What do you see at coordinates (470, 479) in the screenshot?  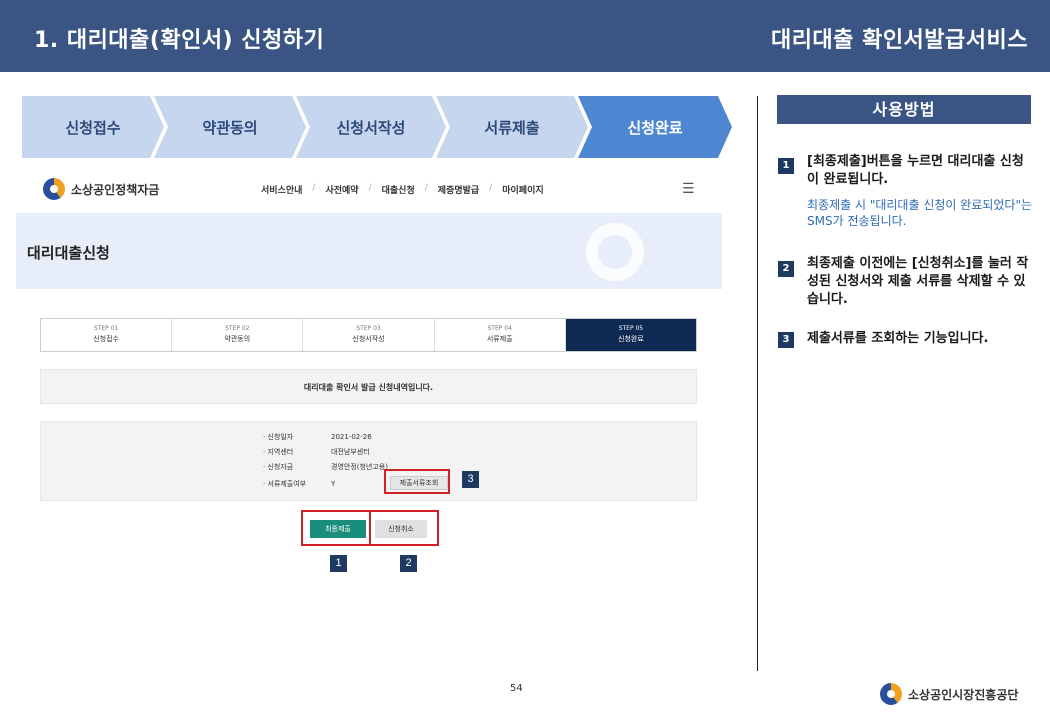 I see `marker-3: 3` at bounding box center [470, 479].